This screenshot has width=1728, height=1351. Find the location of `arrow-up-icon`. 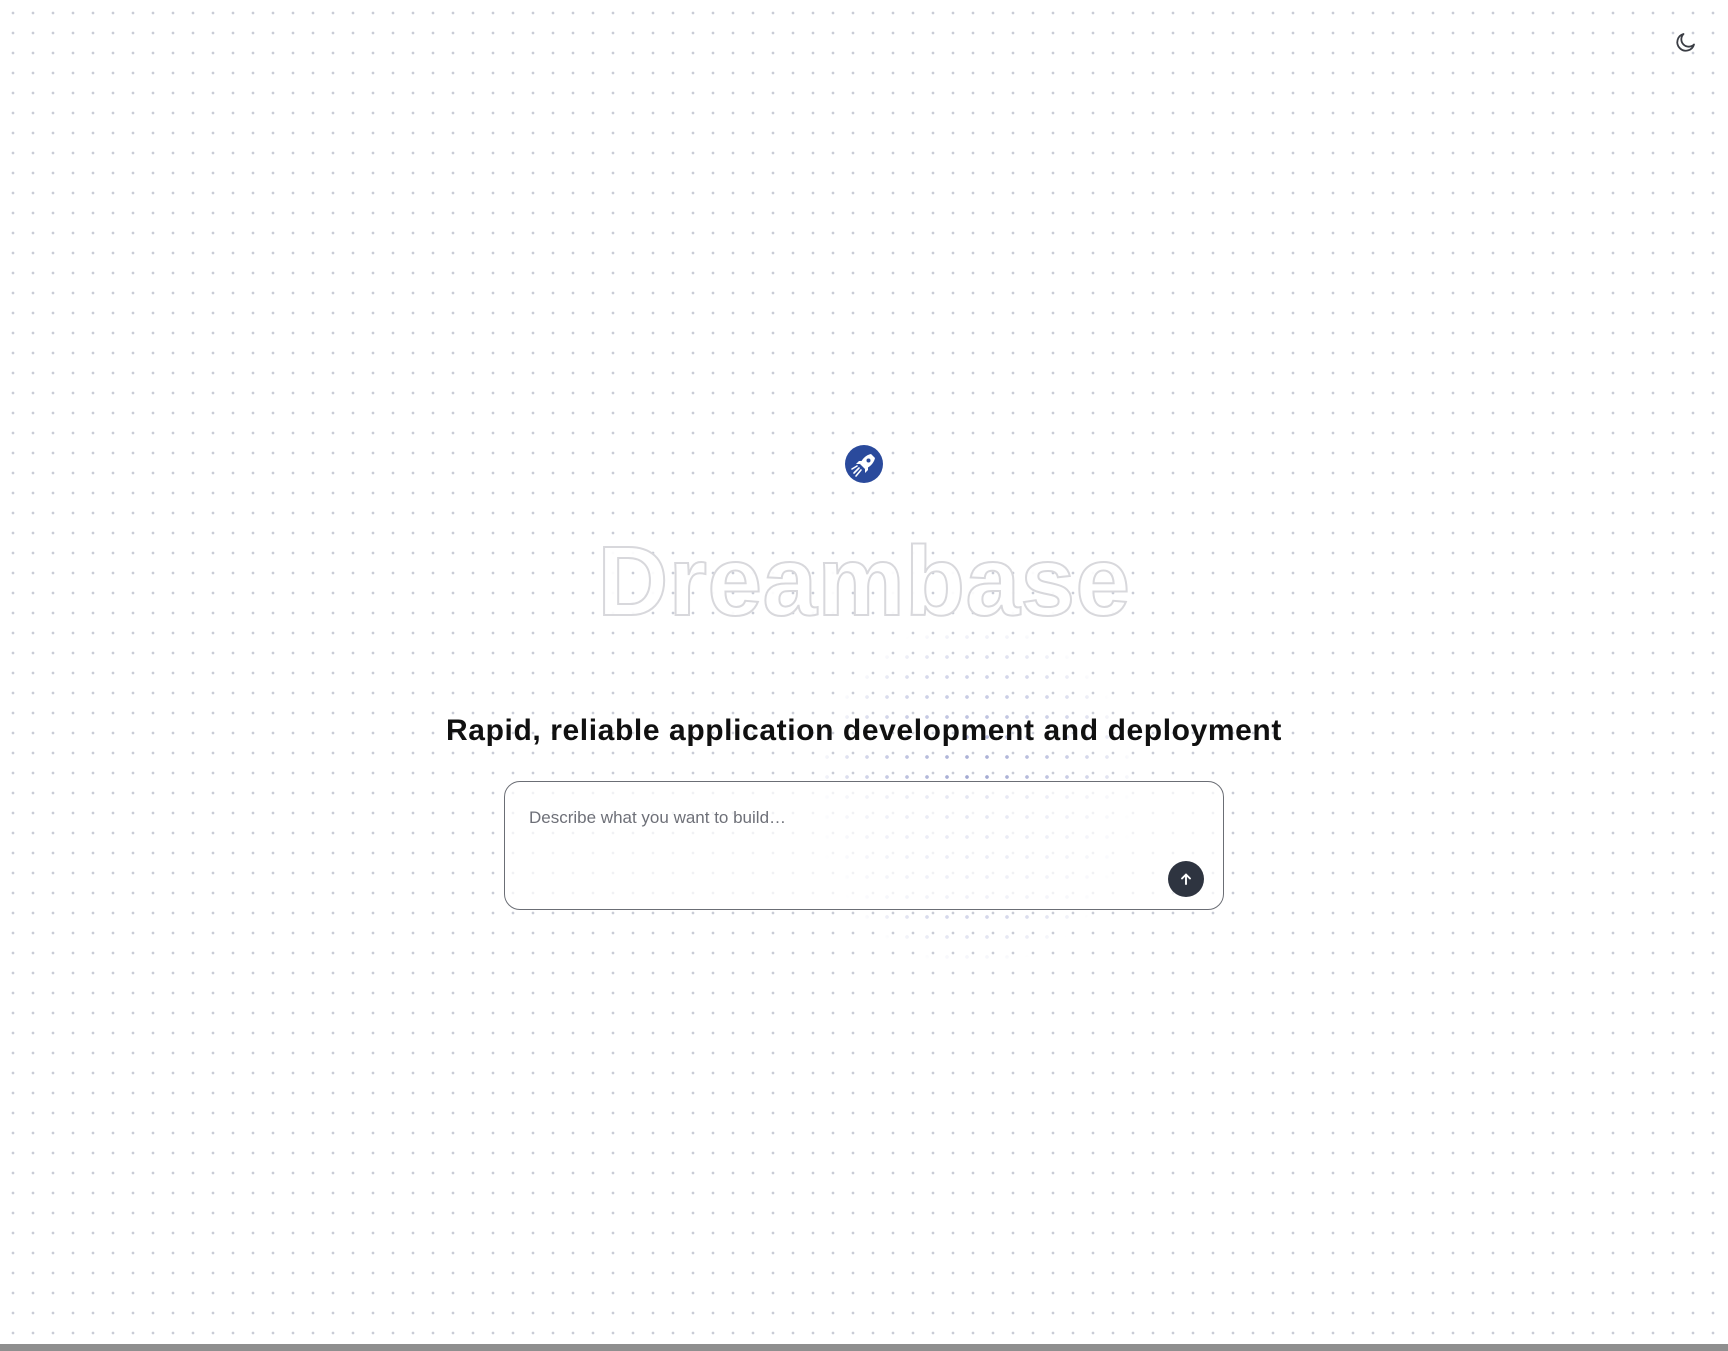

arrow-up-icon is located at coordinates (1186, 879).